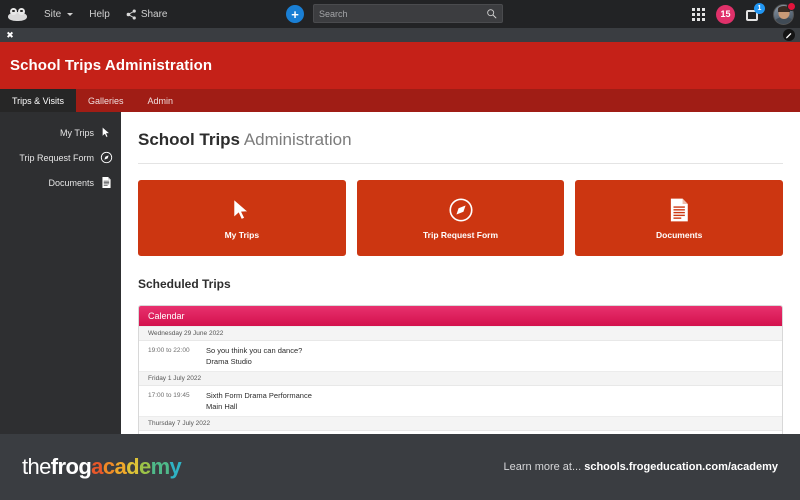 The height and width of the screenshot is (500, 800). What do you see at coordinates (184, 284) in the screenshot?
I see `scheduled-trips-heading: Scheduled Trips` at bounding box center [184, 284].